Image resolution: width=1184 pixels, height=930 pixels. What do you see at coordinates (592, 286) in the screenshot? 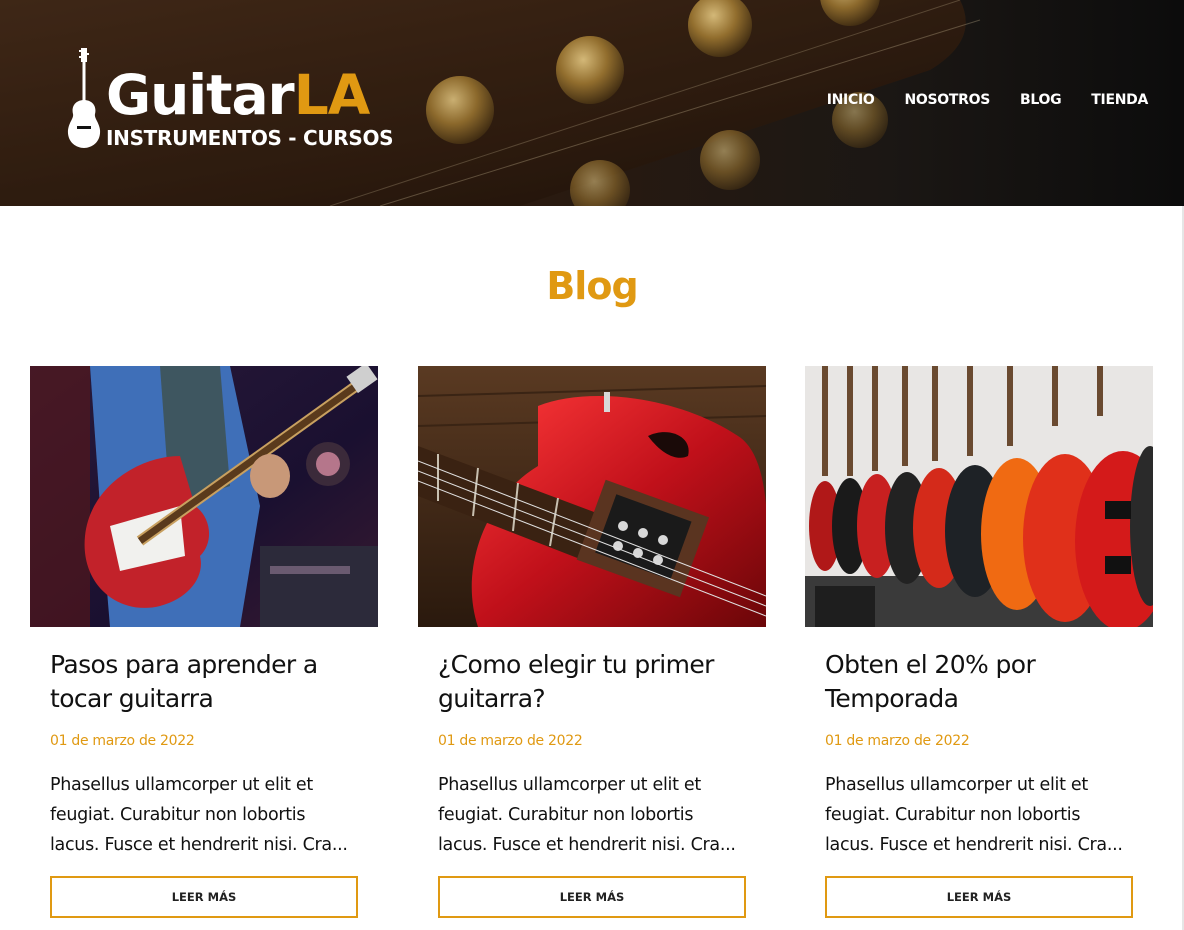
I see `page-title: Blog` at bounding box center [592, 286].